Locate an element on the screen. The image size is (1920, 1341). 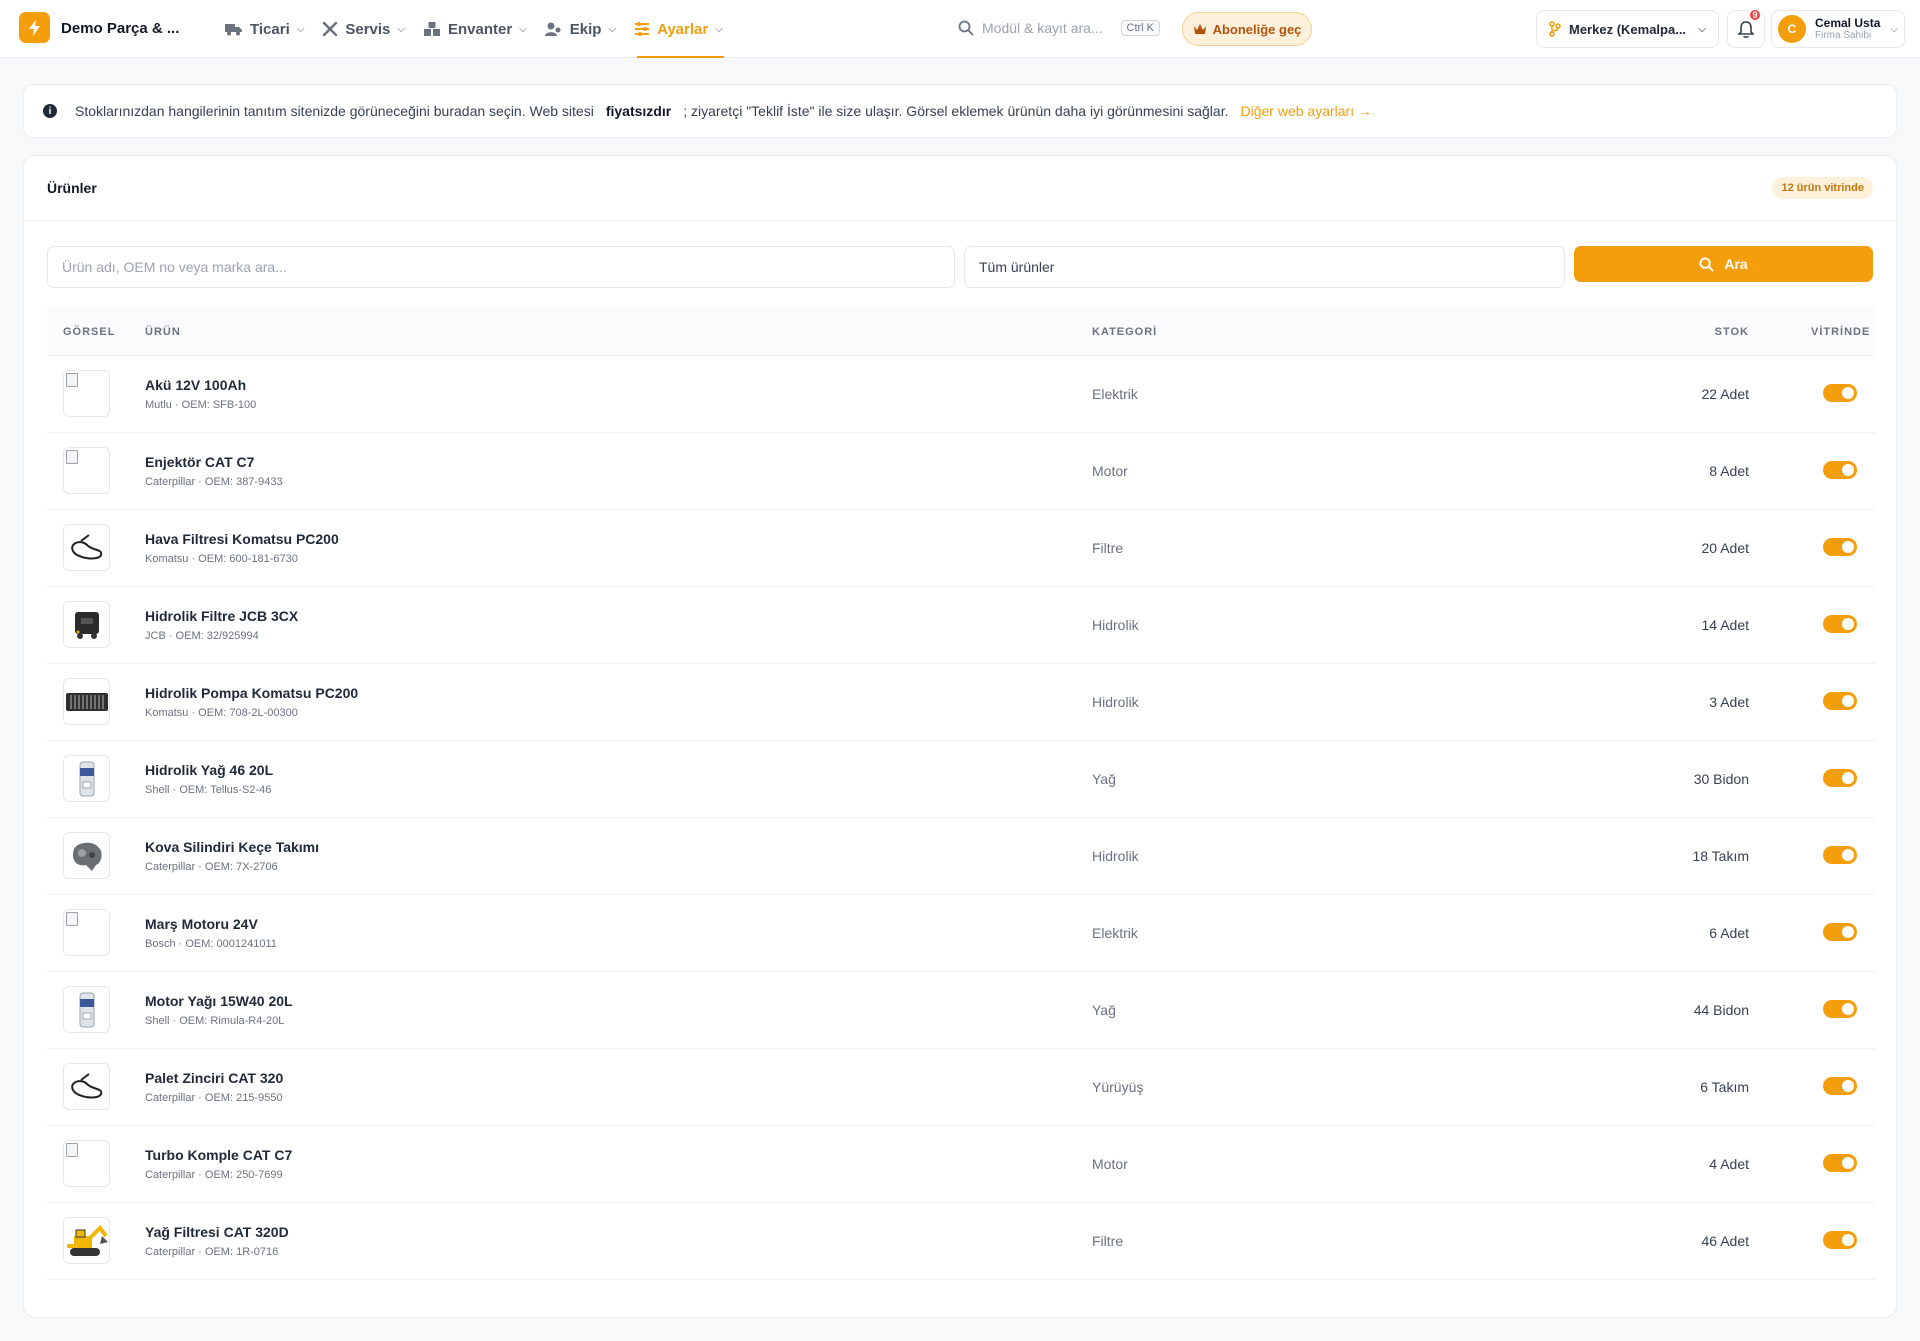
product-brand-oem: Caterpillar · OEM: 7X-2706 is located at coordinates (211, 867).